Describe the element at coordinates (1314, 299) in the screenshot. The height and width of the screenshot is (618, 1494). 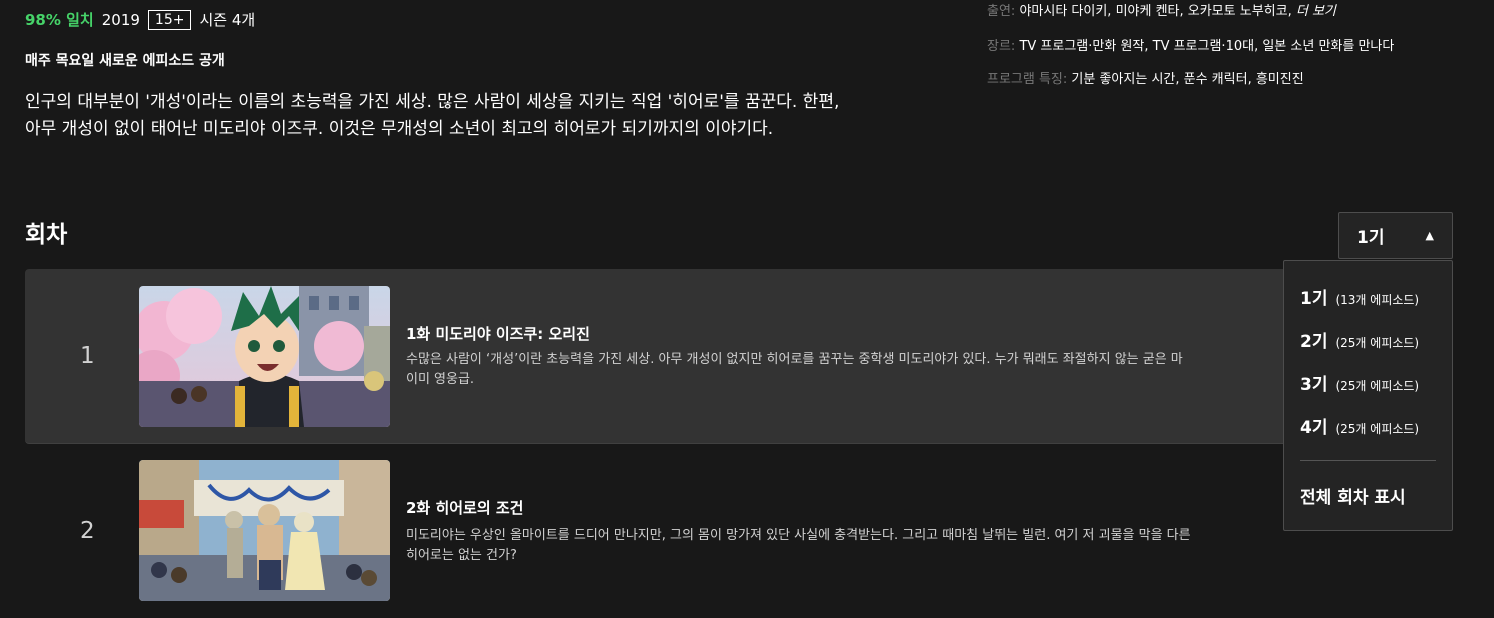
I see `season-option-label: 1기` at that location.